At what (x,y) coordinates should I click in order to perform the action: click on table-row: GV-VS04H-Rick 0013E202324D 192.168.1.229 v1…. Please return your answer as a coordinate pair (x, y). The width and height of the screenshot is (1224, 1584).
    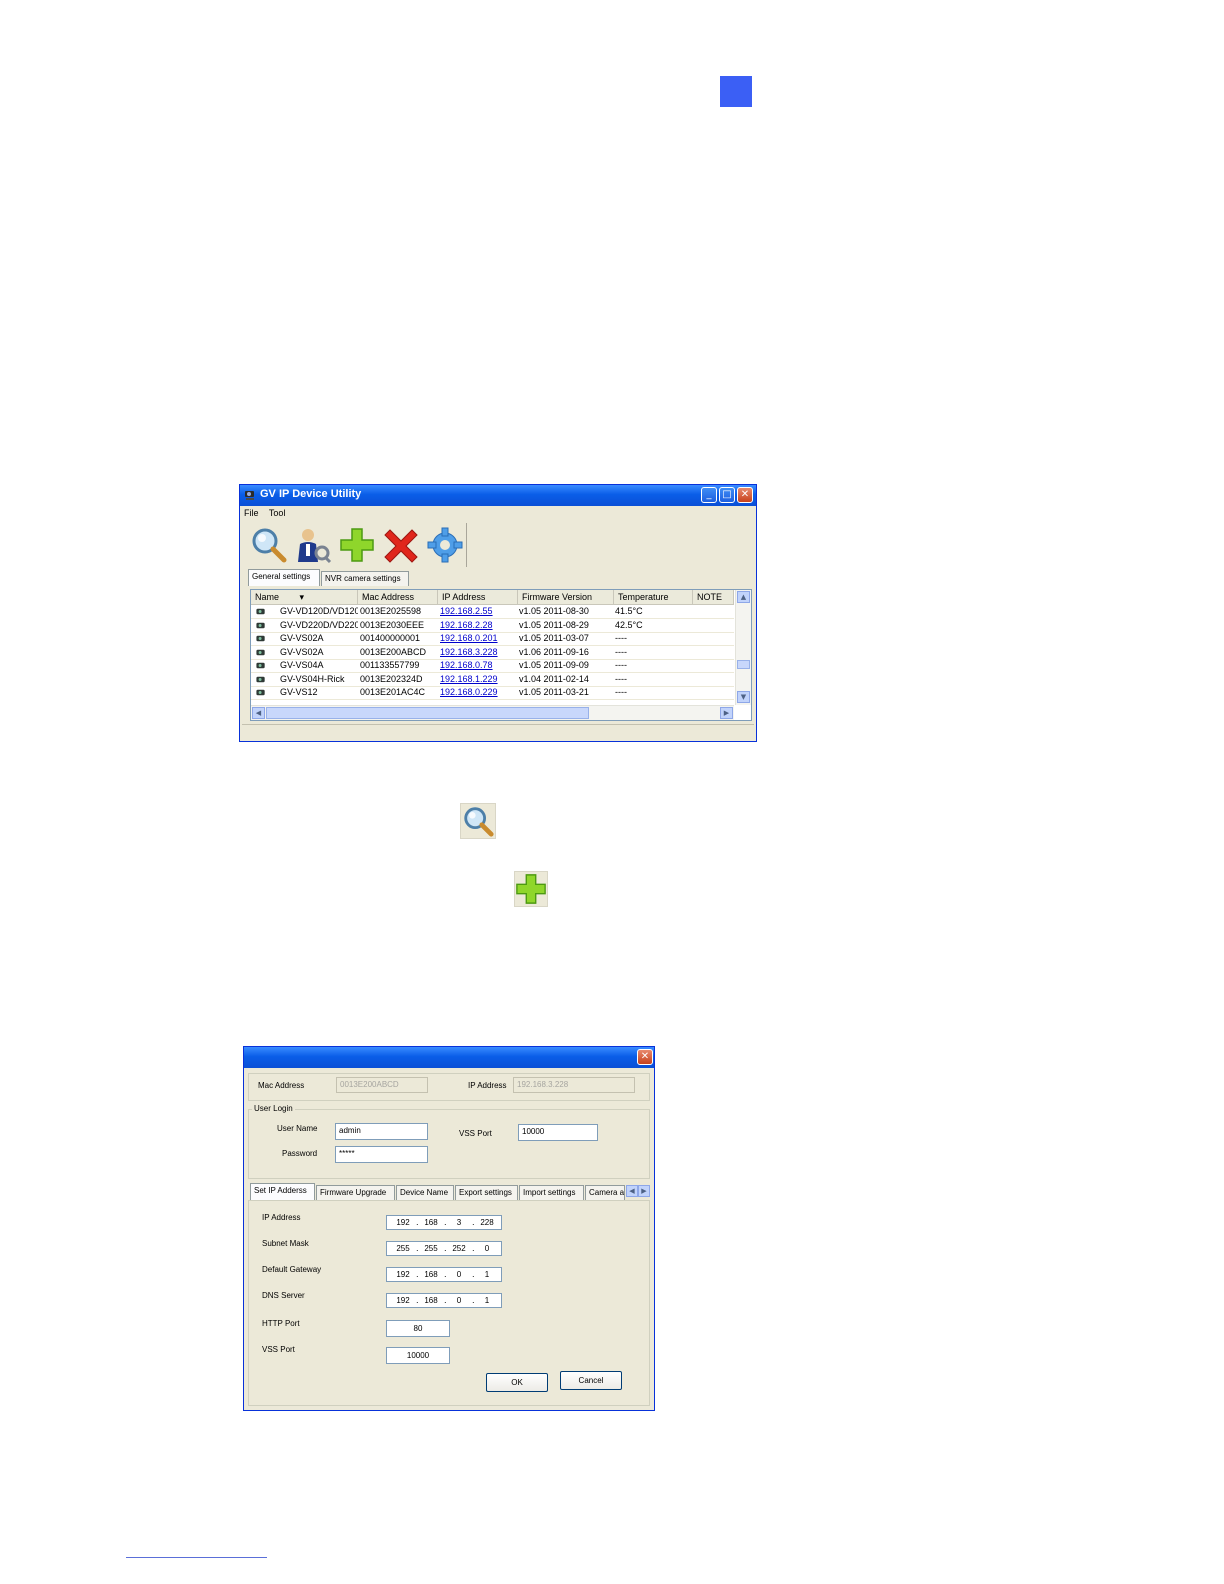
    Looking at the image, I should click on (492, 680).